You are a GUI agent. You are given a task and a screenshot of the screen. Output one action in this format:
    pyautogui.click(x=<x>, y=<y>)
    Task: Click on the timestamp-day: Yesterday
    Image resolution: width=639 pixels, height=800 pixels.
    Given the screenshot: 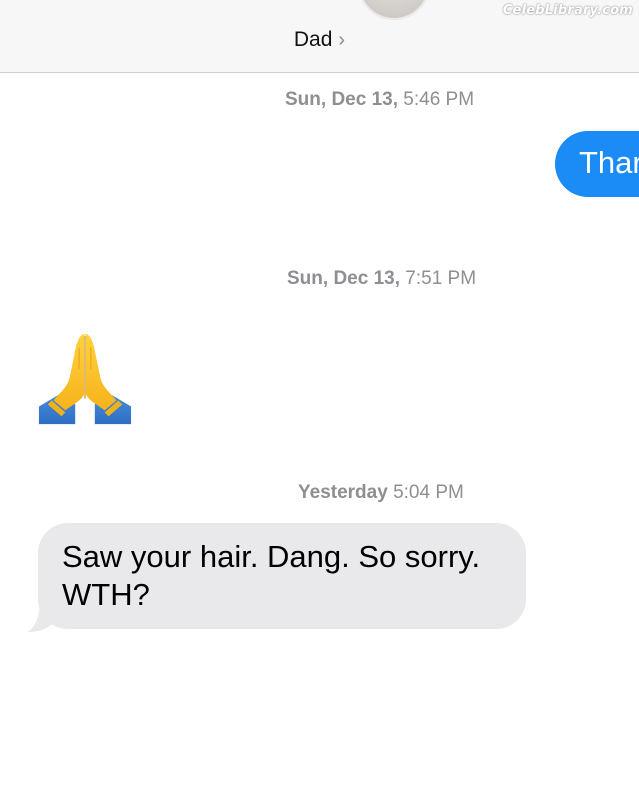 What is the action you would take?
    pyautogui.click(x=343, y=492)
    